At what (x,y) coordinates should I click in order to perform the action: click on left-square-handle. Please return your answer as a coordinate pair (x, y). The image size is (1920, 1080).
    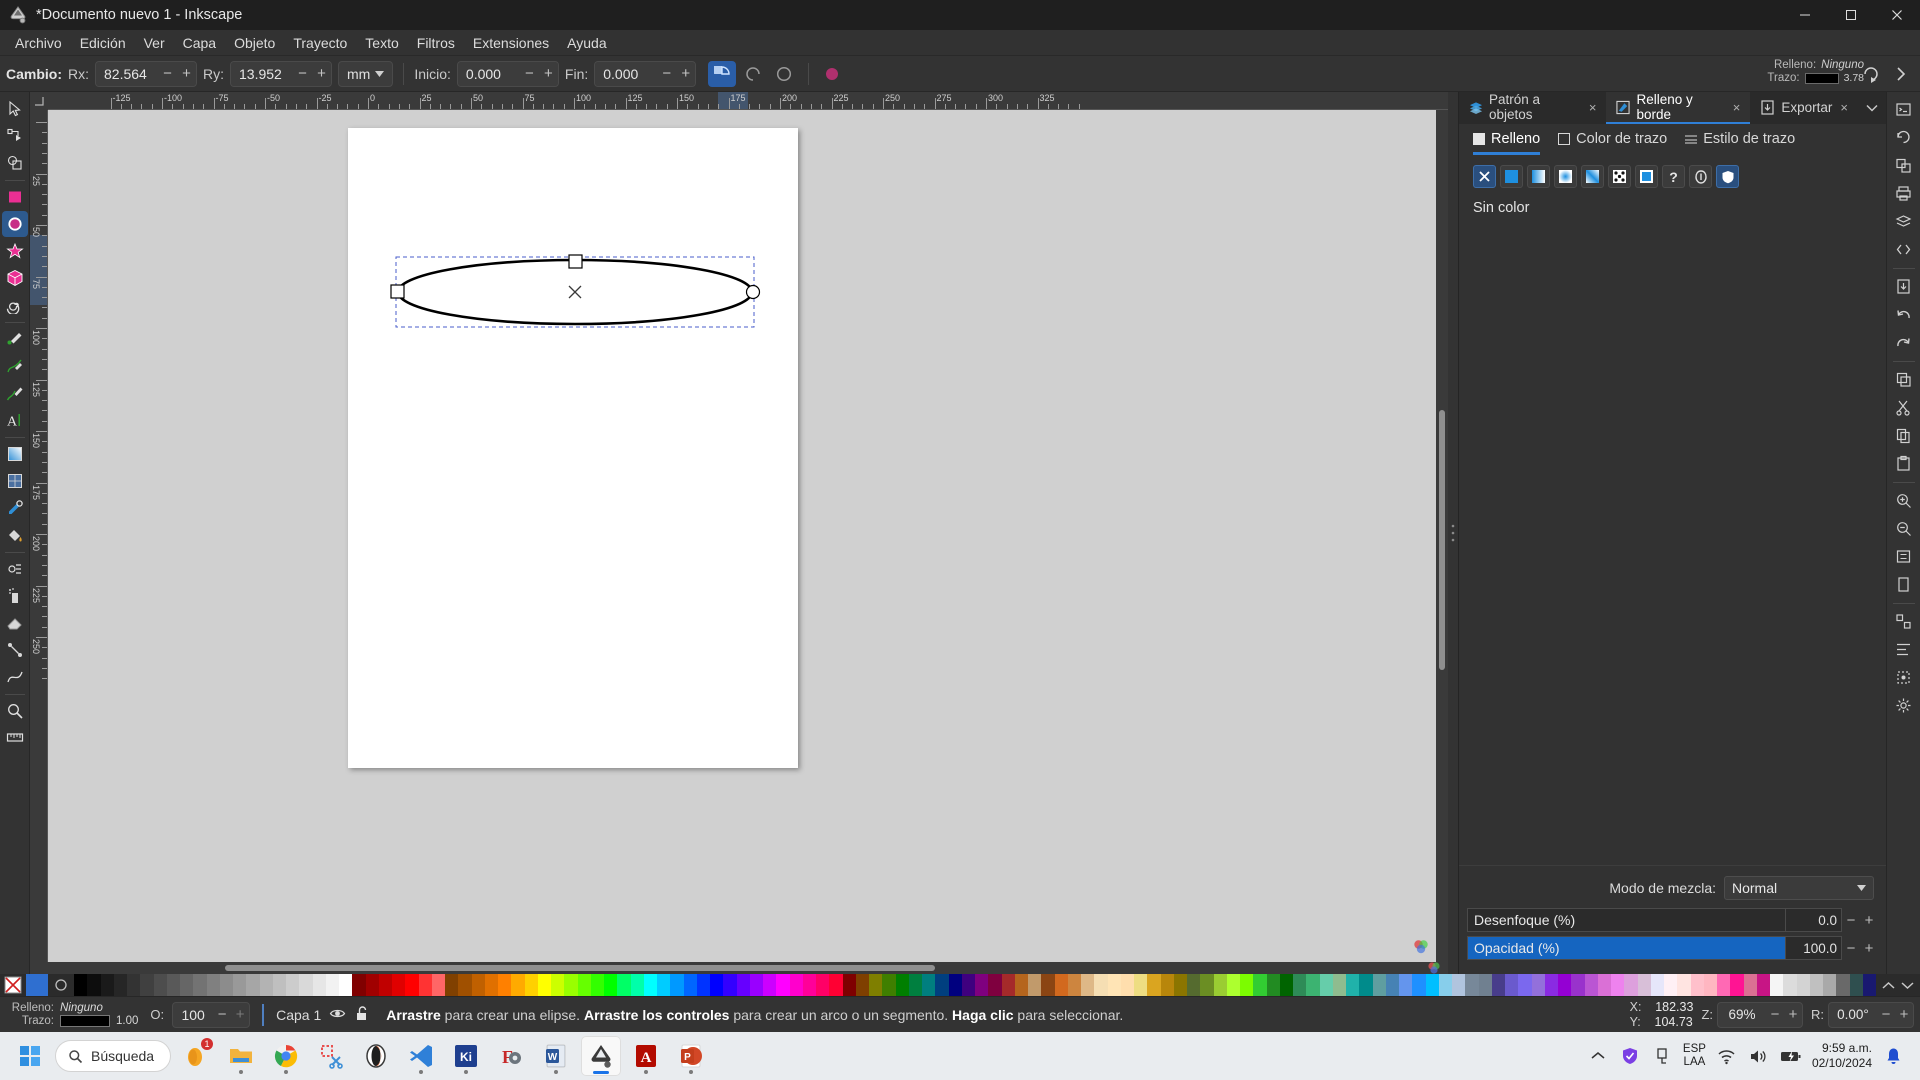
    Looking at the image, I should click on (397, 291).